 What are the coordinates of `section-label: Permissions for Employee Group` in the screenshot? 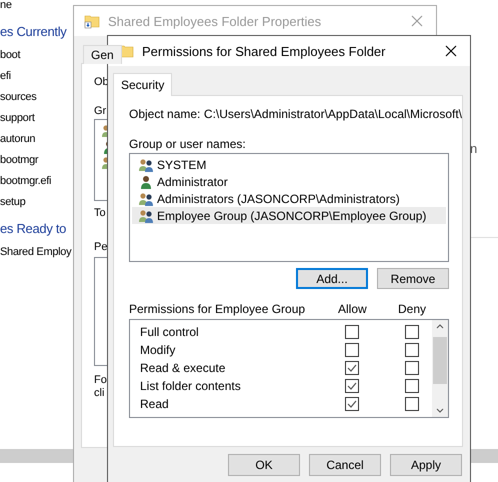 It's located at (217, 309).